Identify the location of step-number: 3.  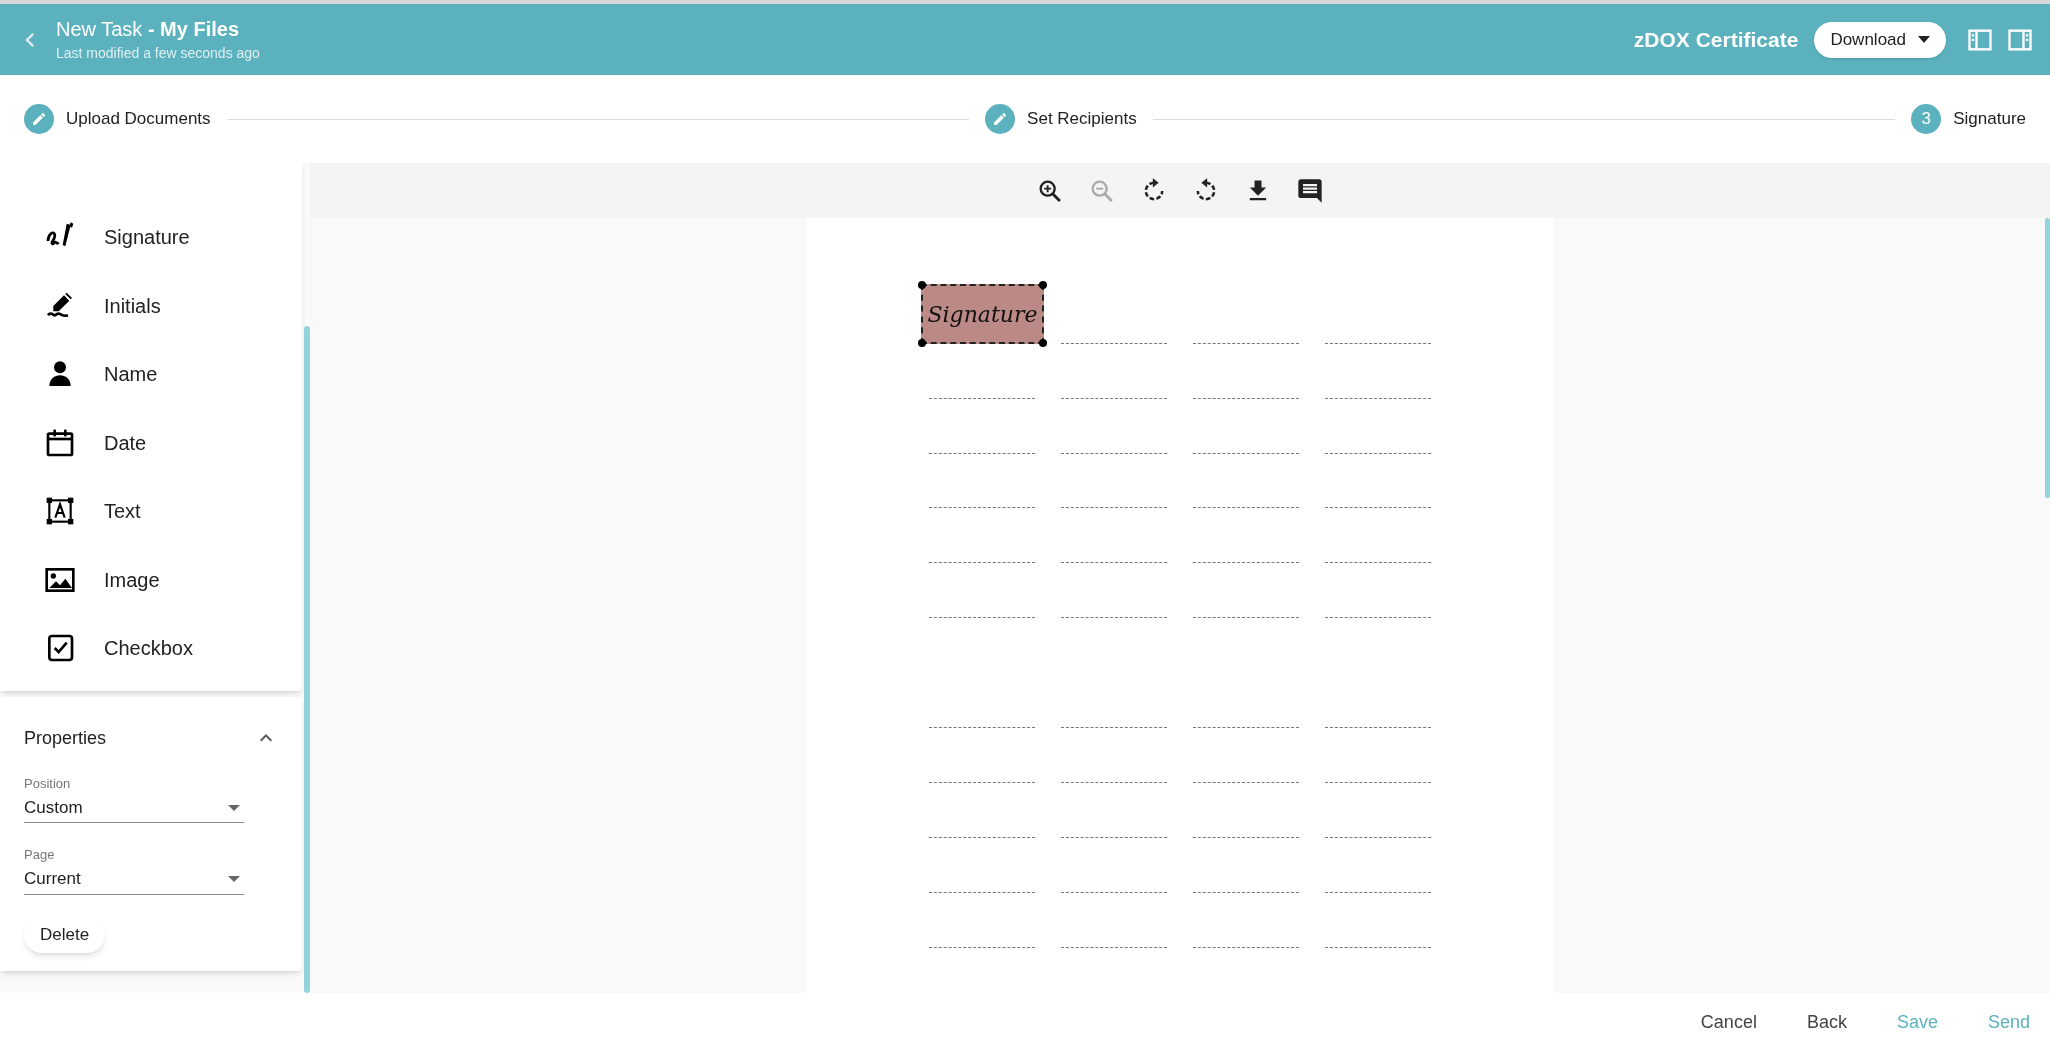
(1926, 119).